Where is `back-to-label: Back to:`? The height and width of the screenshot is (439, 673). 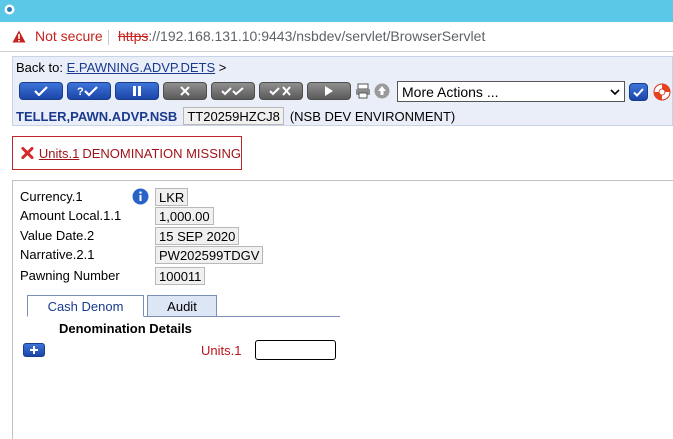 back-to-label: Back to: is located at coordinates (39, 67).